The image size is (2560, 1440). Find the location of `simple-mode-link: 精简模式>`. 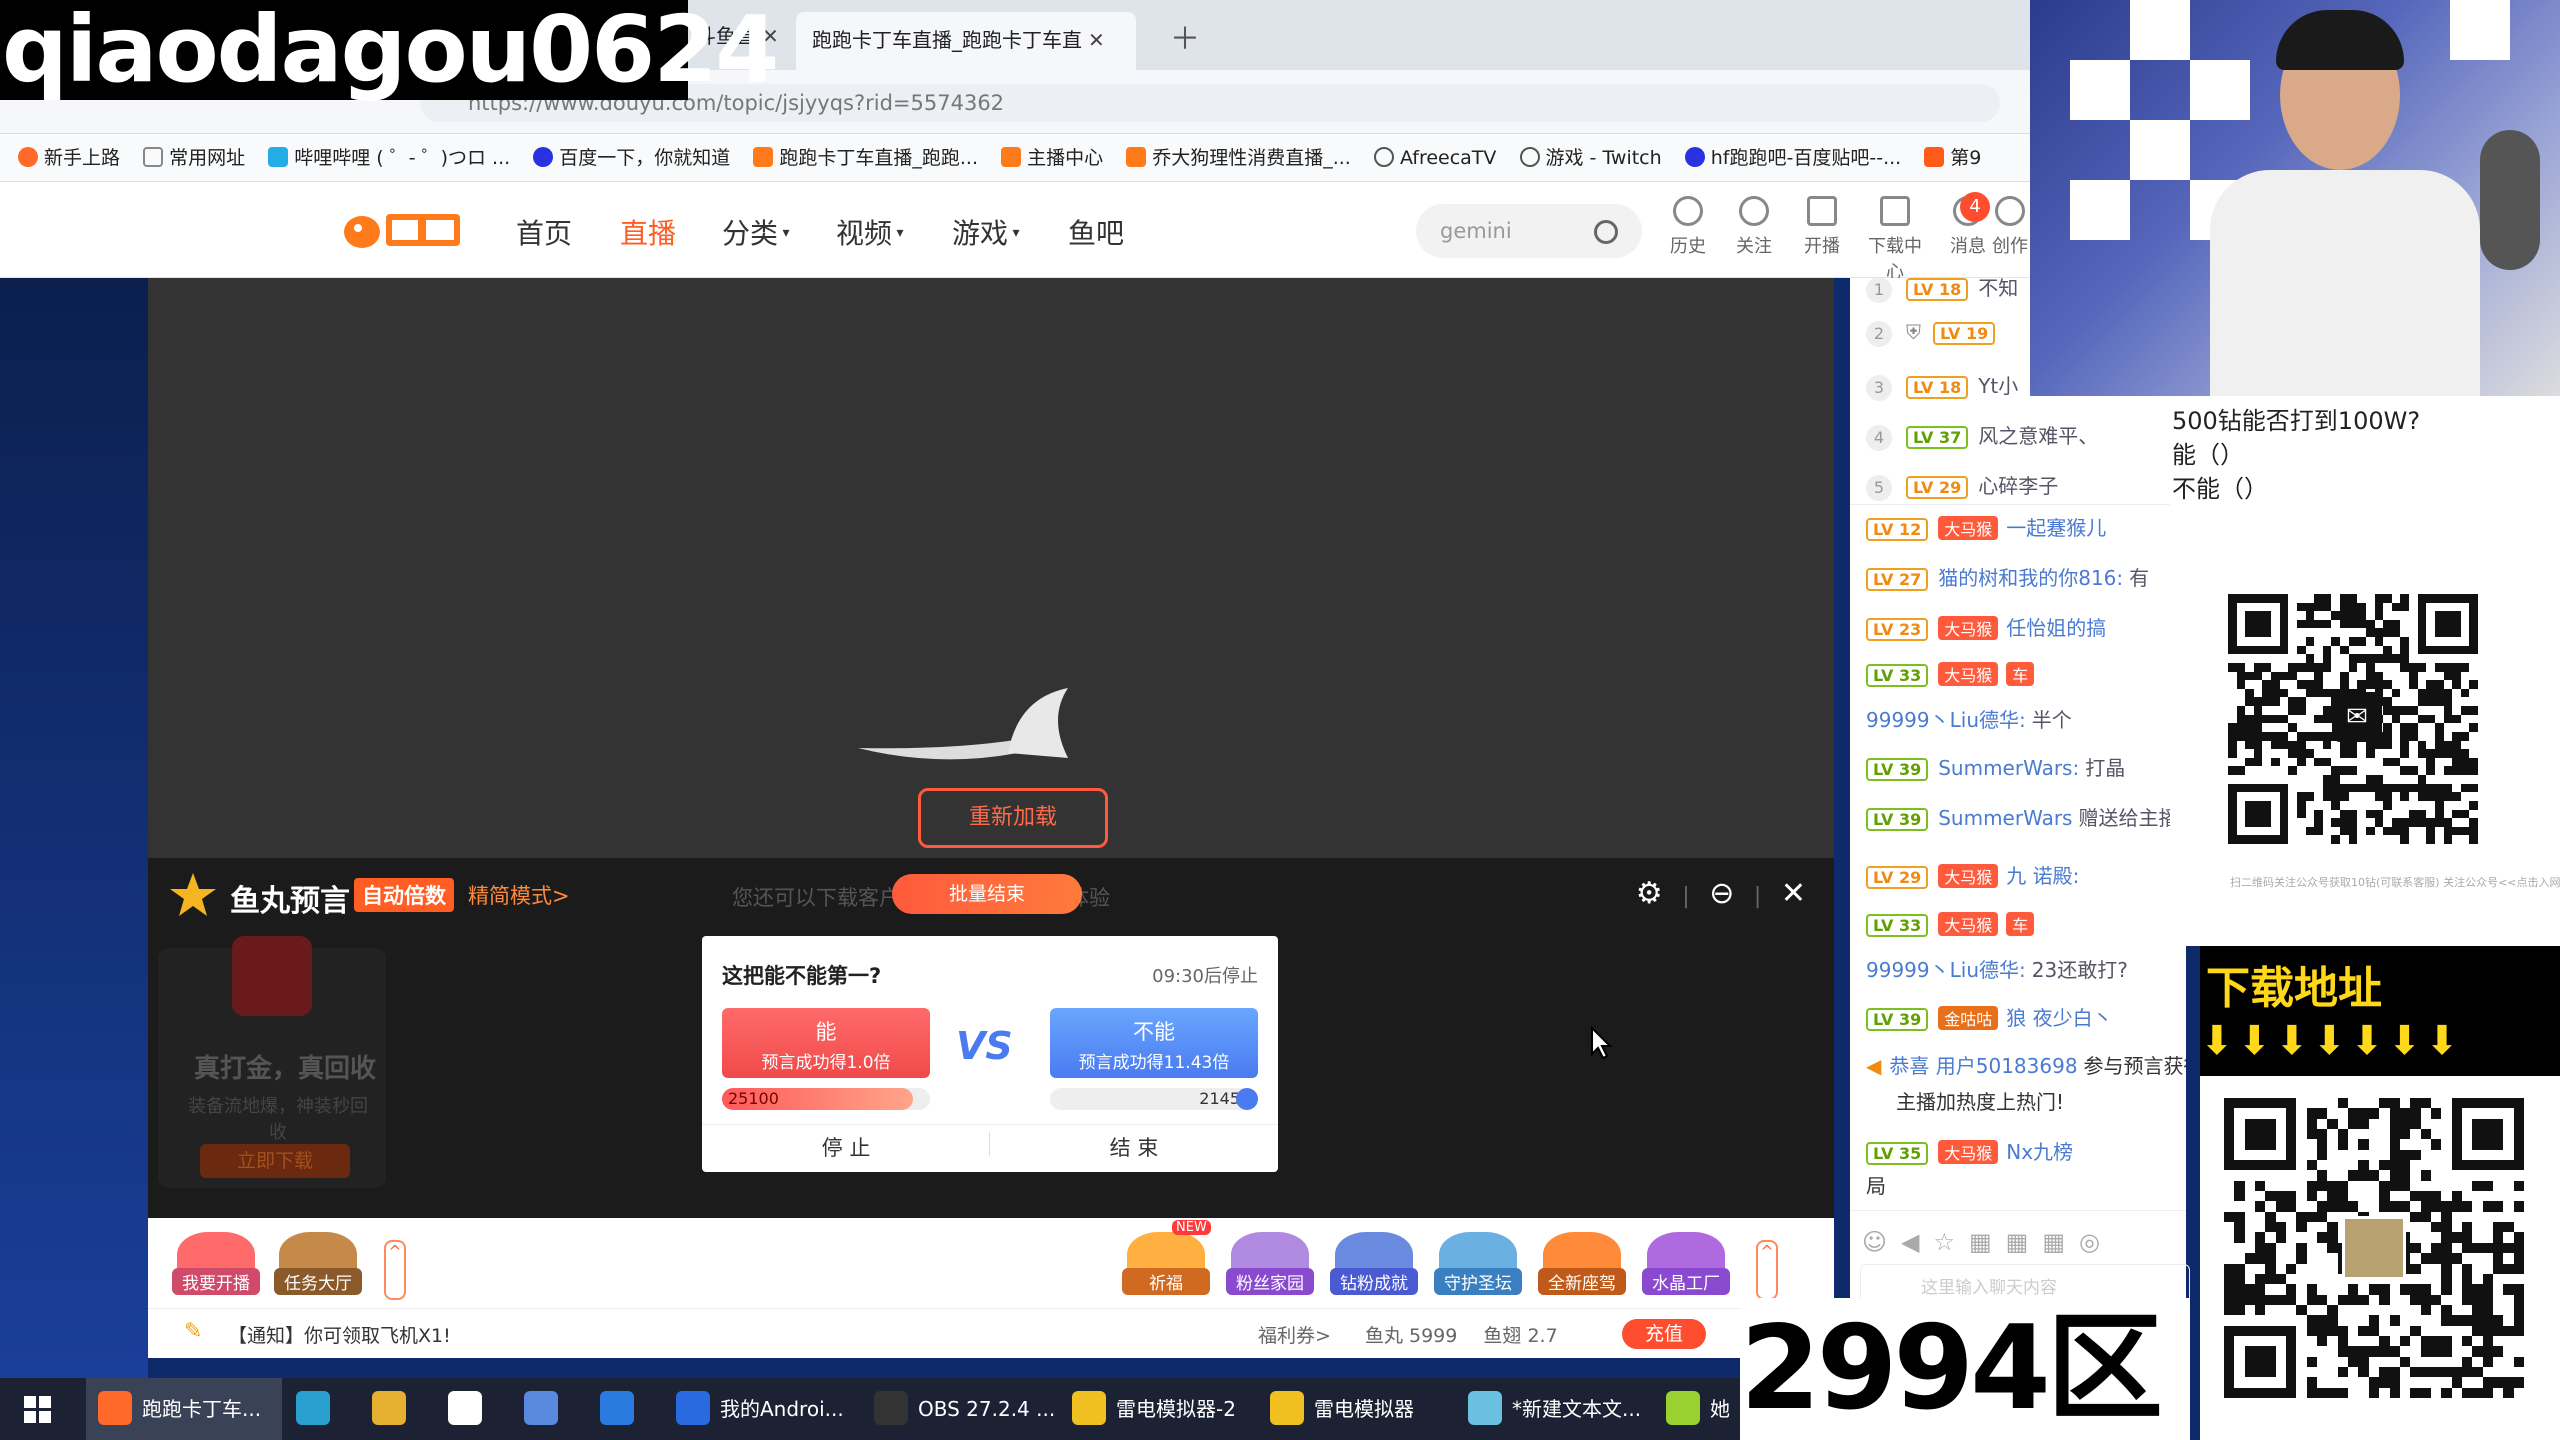

simple-mode-link: 精简模式> is located at coordinates (519, 895).